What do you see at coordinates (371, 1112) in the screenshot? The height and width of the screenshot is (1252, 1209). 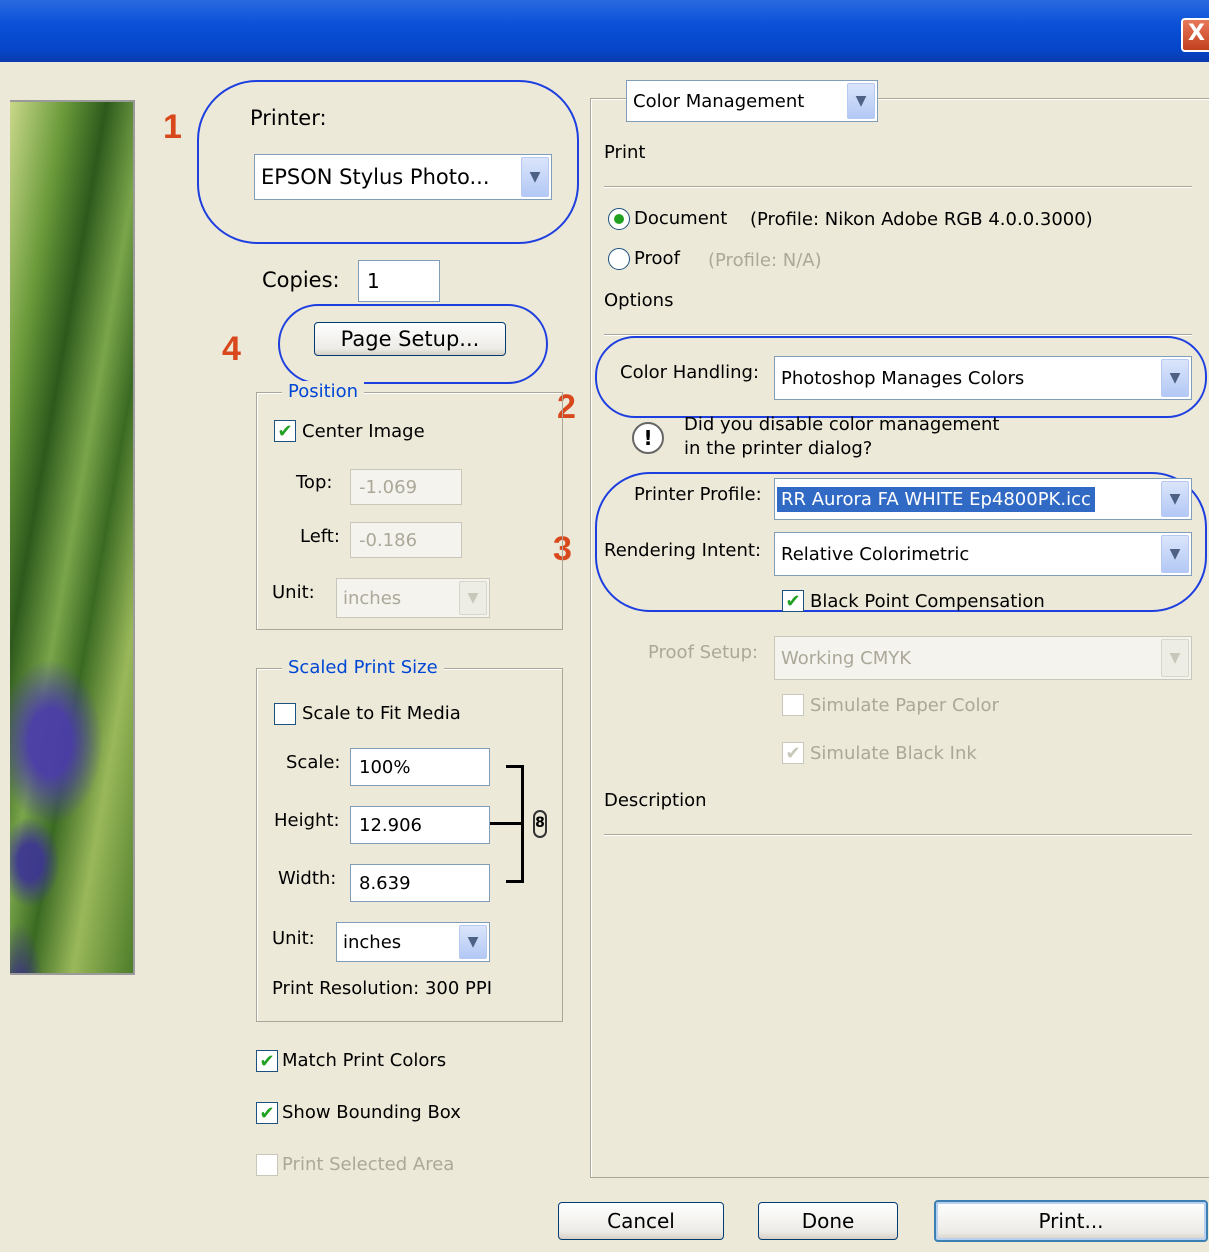 I see `show-bounding-box-label: Show Bounding Box` at bounding box center [371, 1112].